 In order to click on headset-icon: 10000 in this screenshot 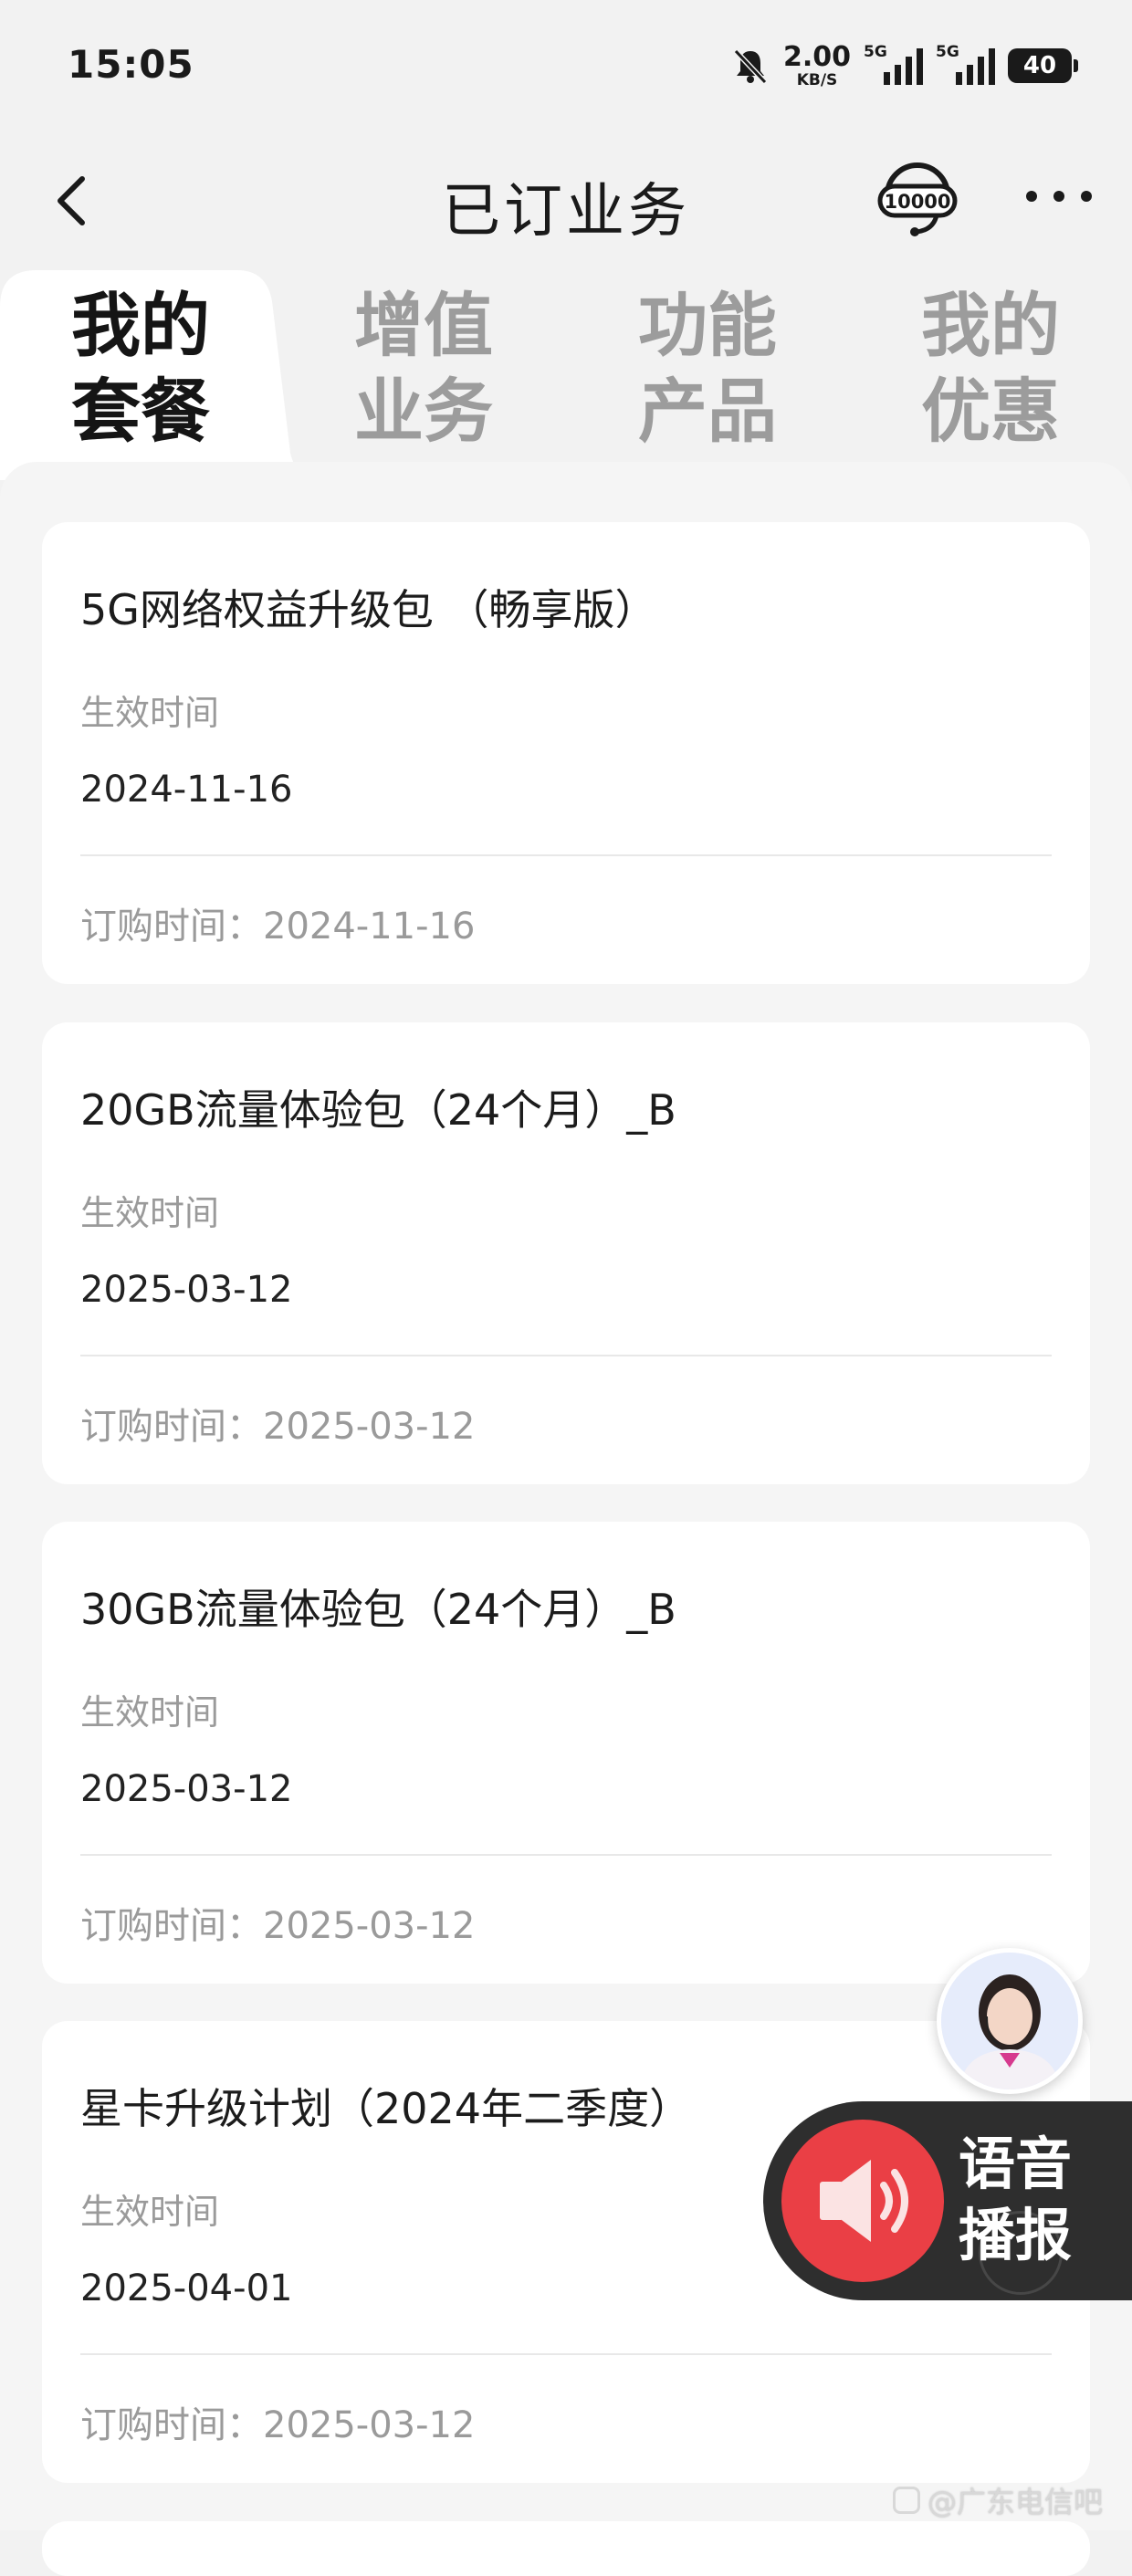, I will do `click(918, 199)`.